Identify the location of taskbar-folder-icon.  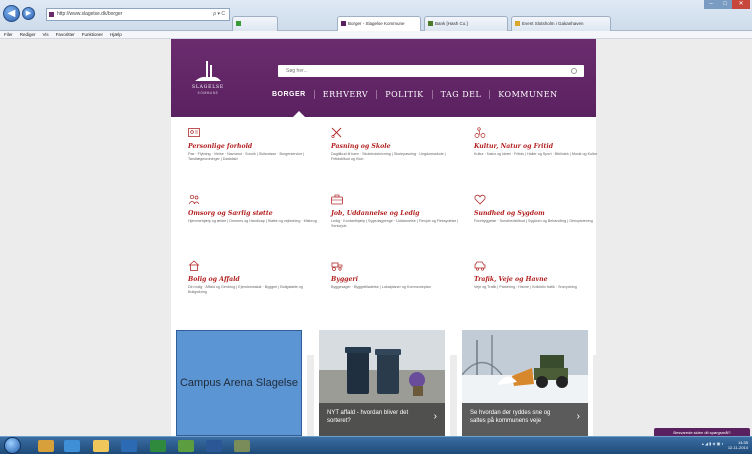
(101, 446).